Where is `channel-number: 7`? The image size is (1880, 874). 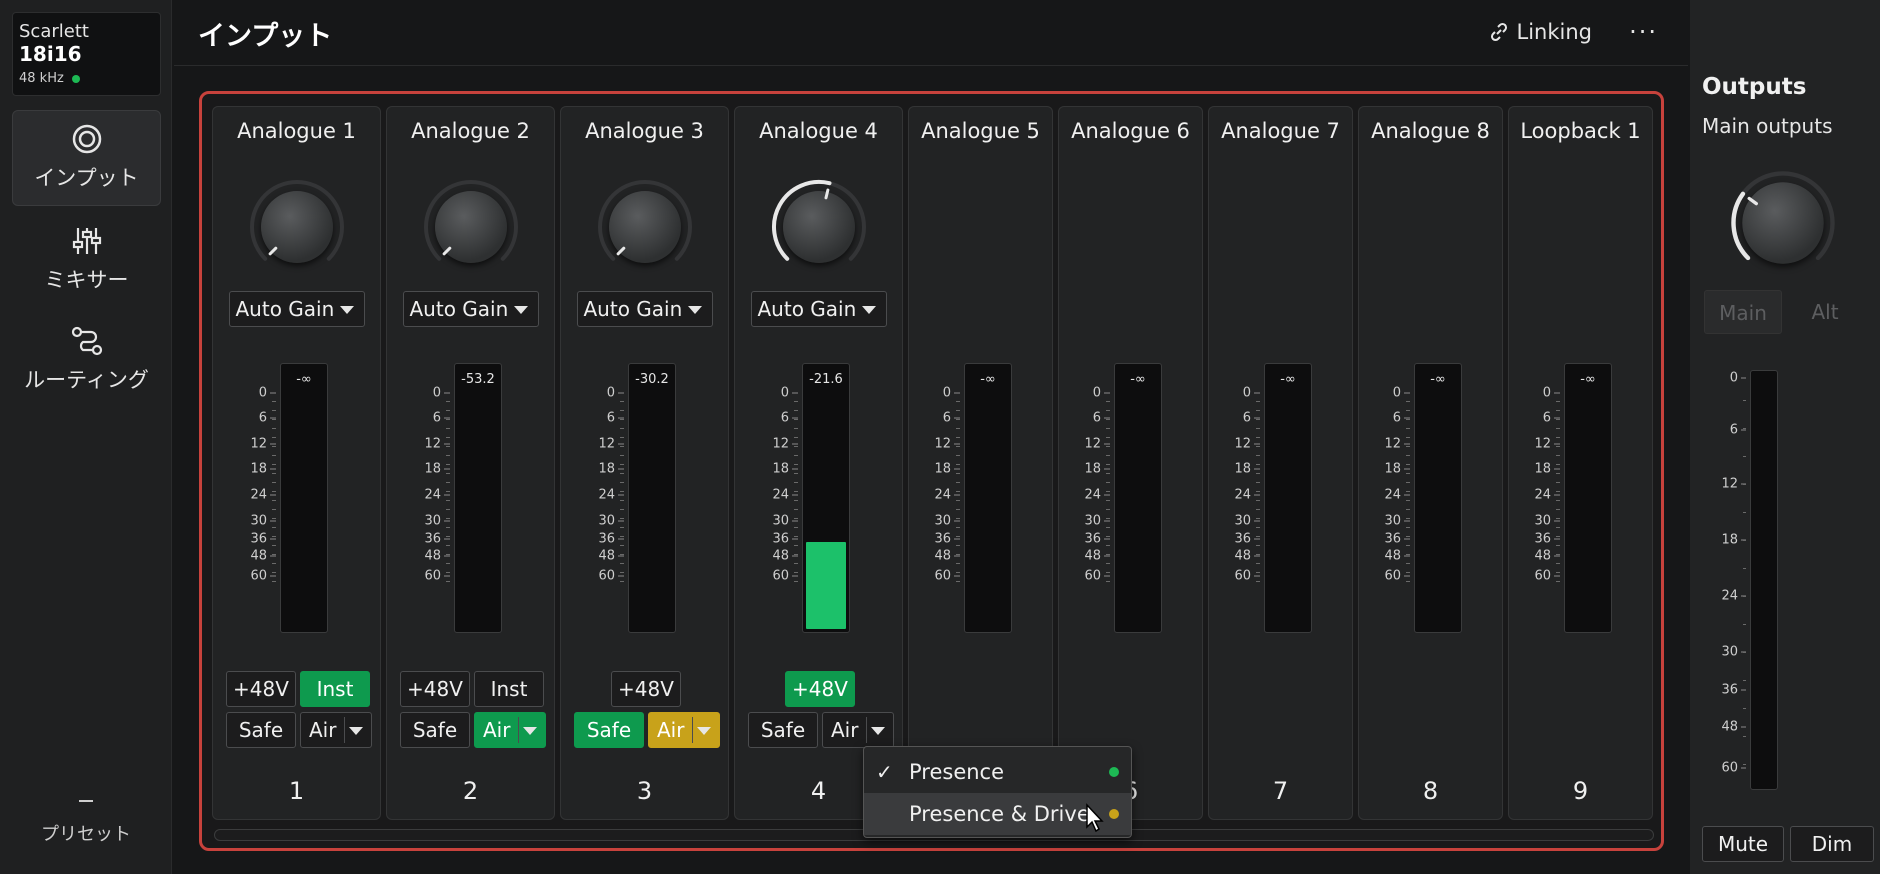
channel-number: 7 is located at coordinates (1280, 791).